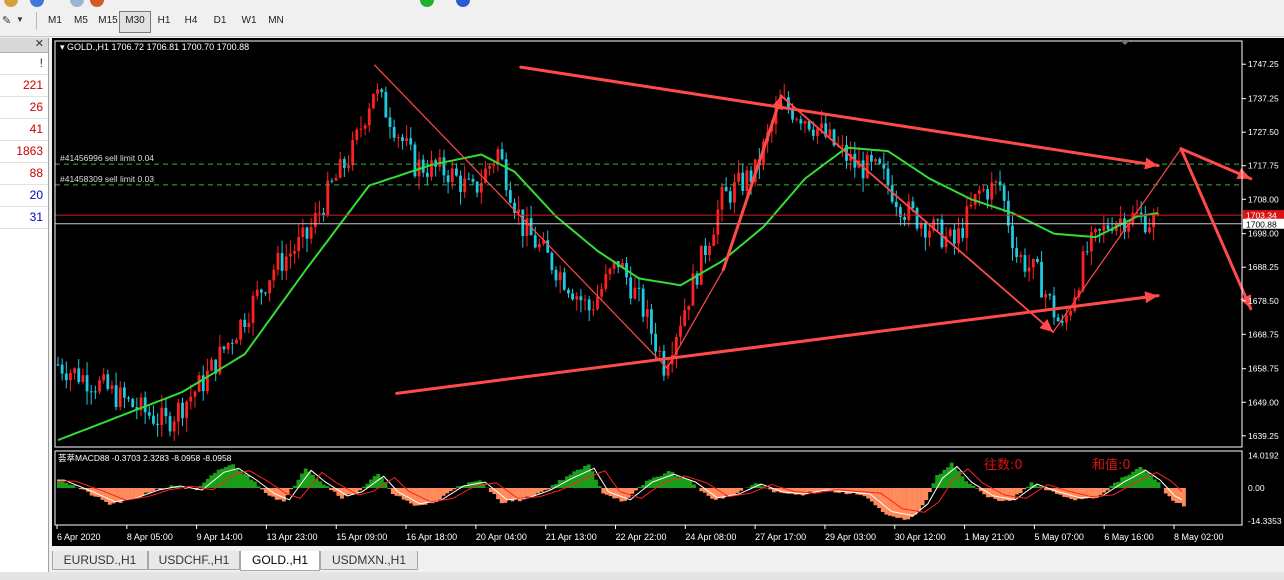  What do you see at coordinates (641, 537) in the screenshot?
I see `x-tick-label: 22 Apr 22:00` at bounding box center [641, 537].